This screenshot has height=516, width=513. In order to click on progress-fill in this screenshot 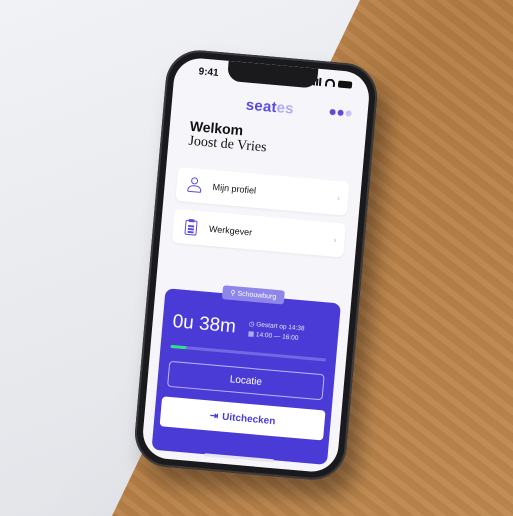, I will do `click(178, 347)`.